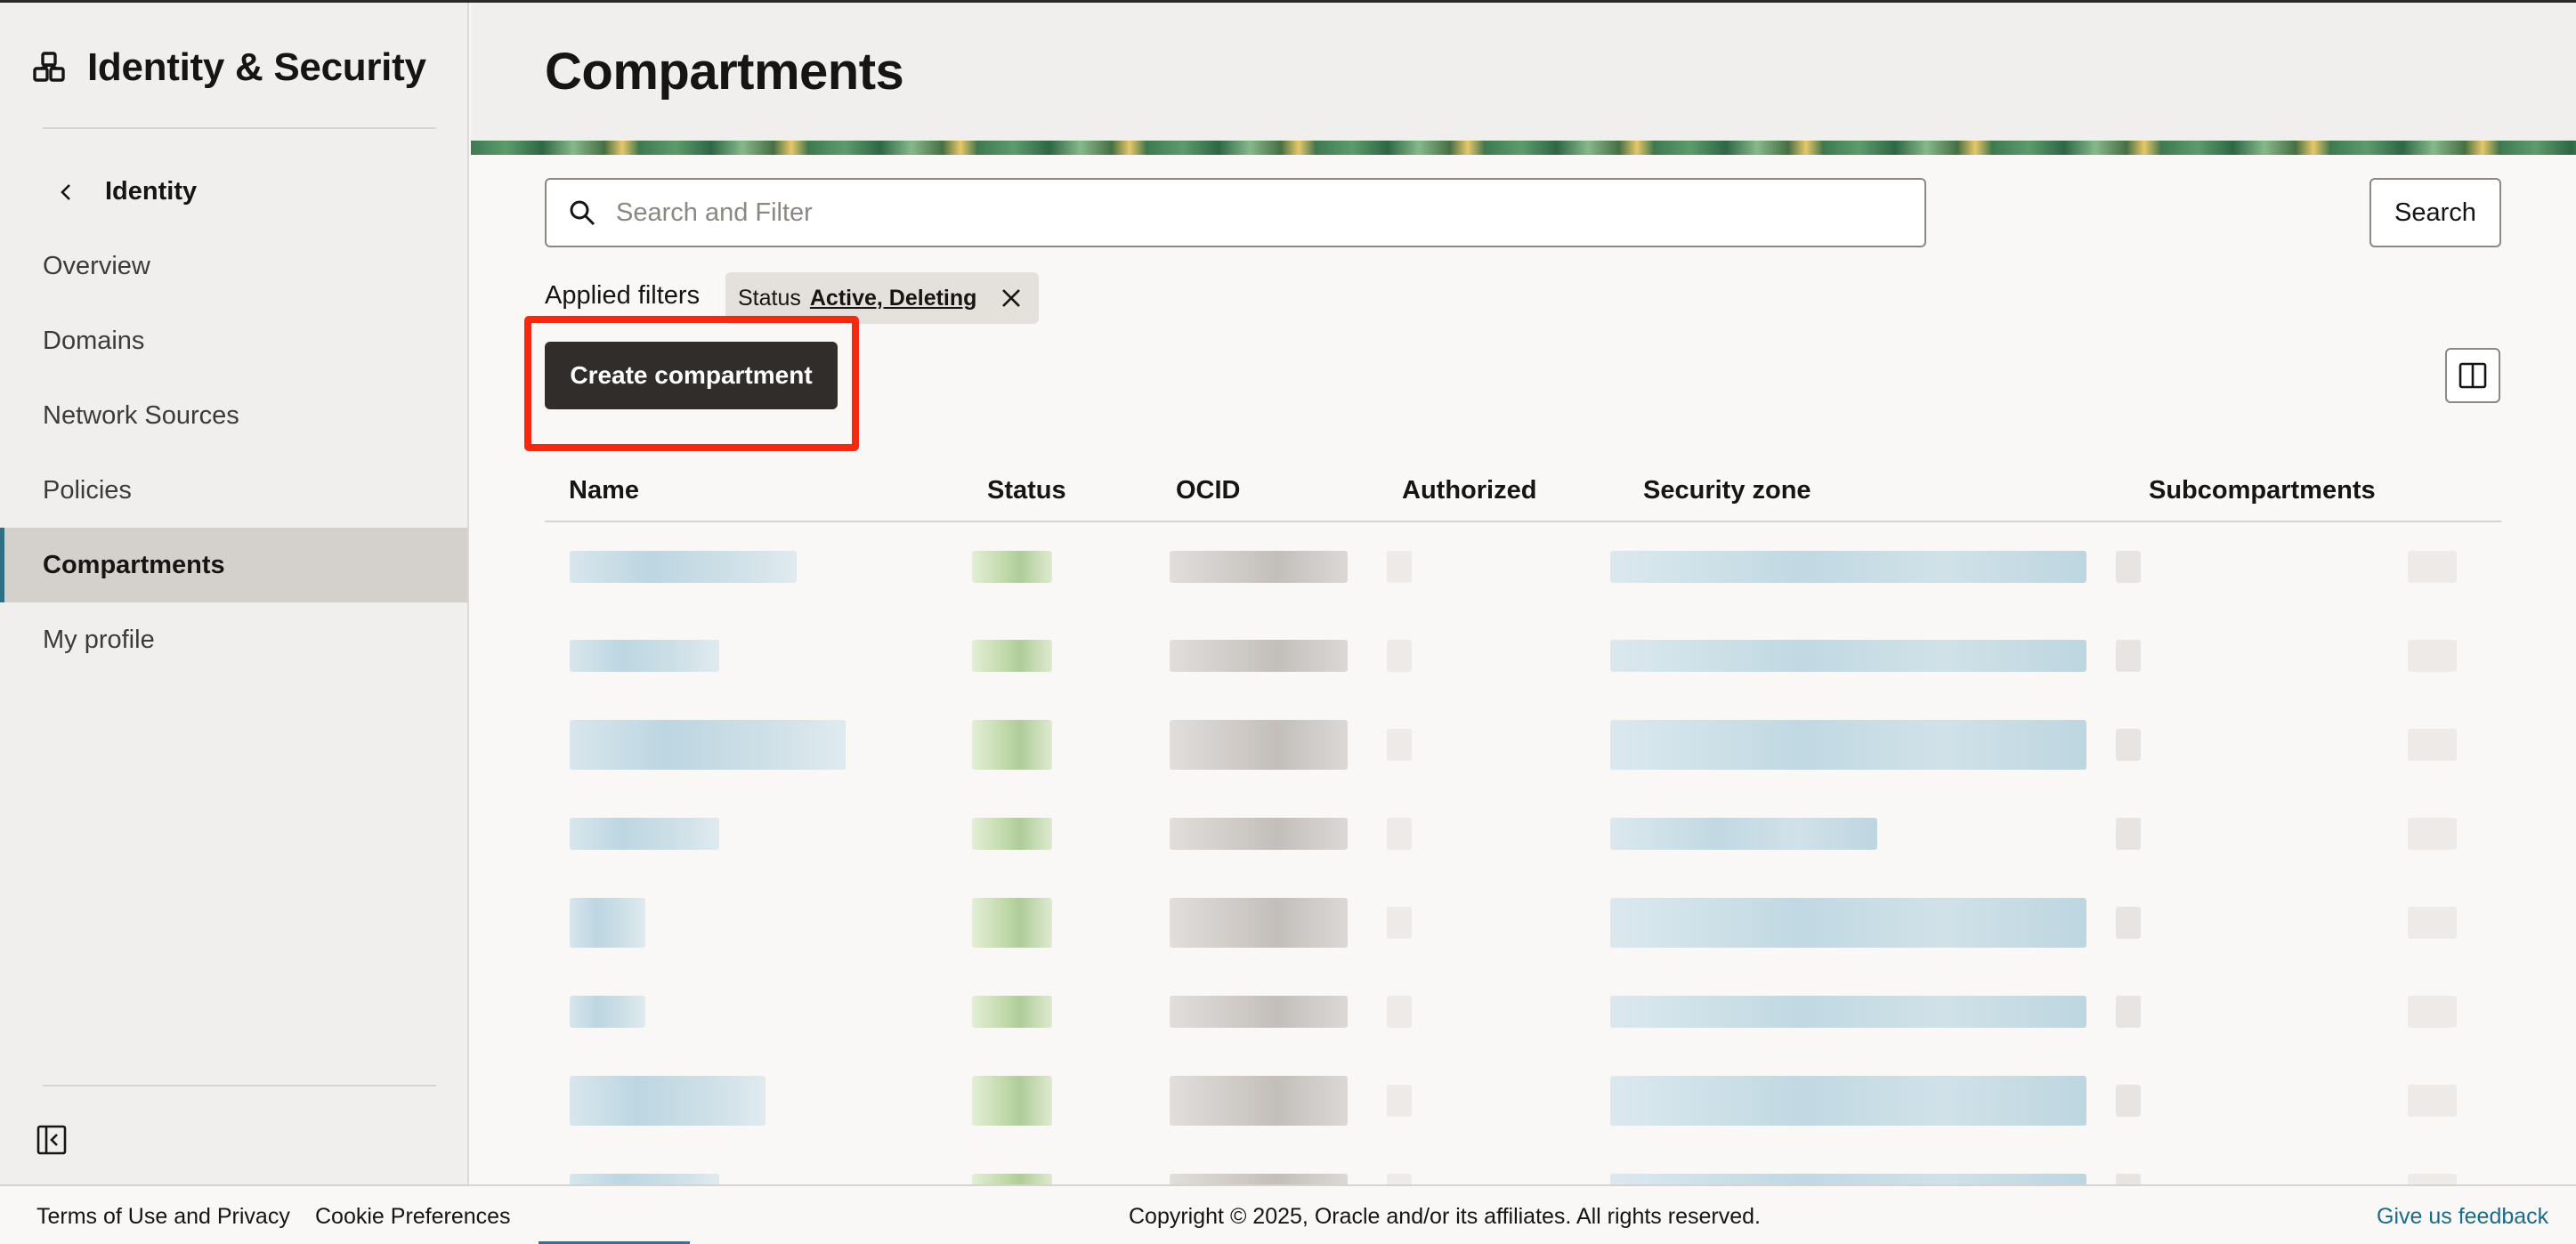 The width and height of the screenshot is (2576, 1244). I want to click on sidebar-item-label: Domains, so click(94, 340).